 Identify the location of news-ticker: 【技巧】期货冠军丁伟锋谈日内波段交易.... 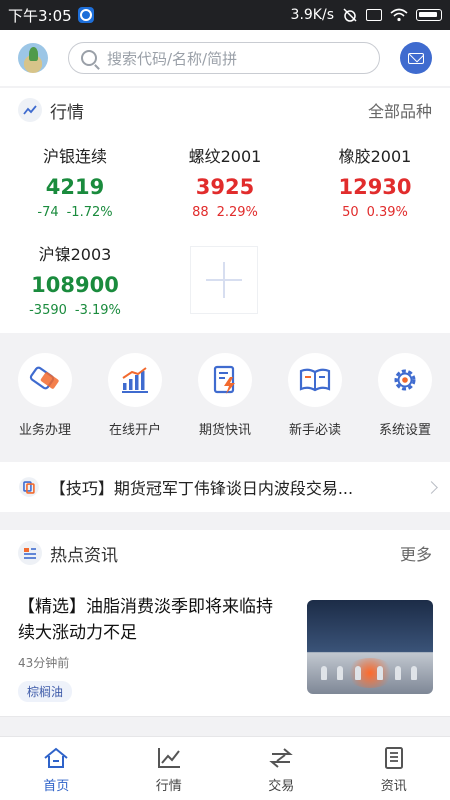
(225, 487).